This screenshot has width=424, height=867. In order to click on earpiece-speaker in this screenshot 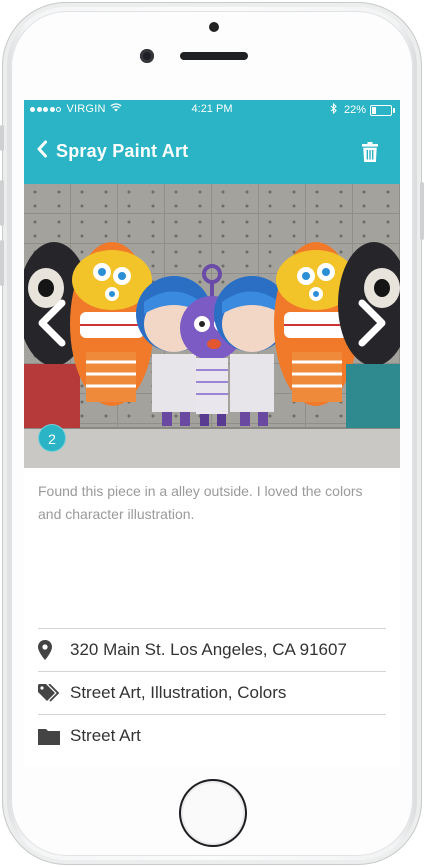, I will do `click(214, 56)`.